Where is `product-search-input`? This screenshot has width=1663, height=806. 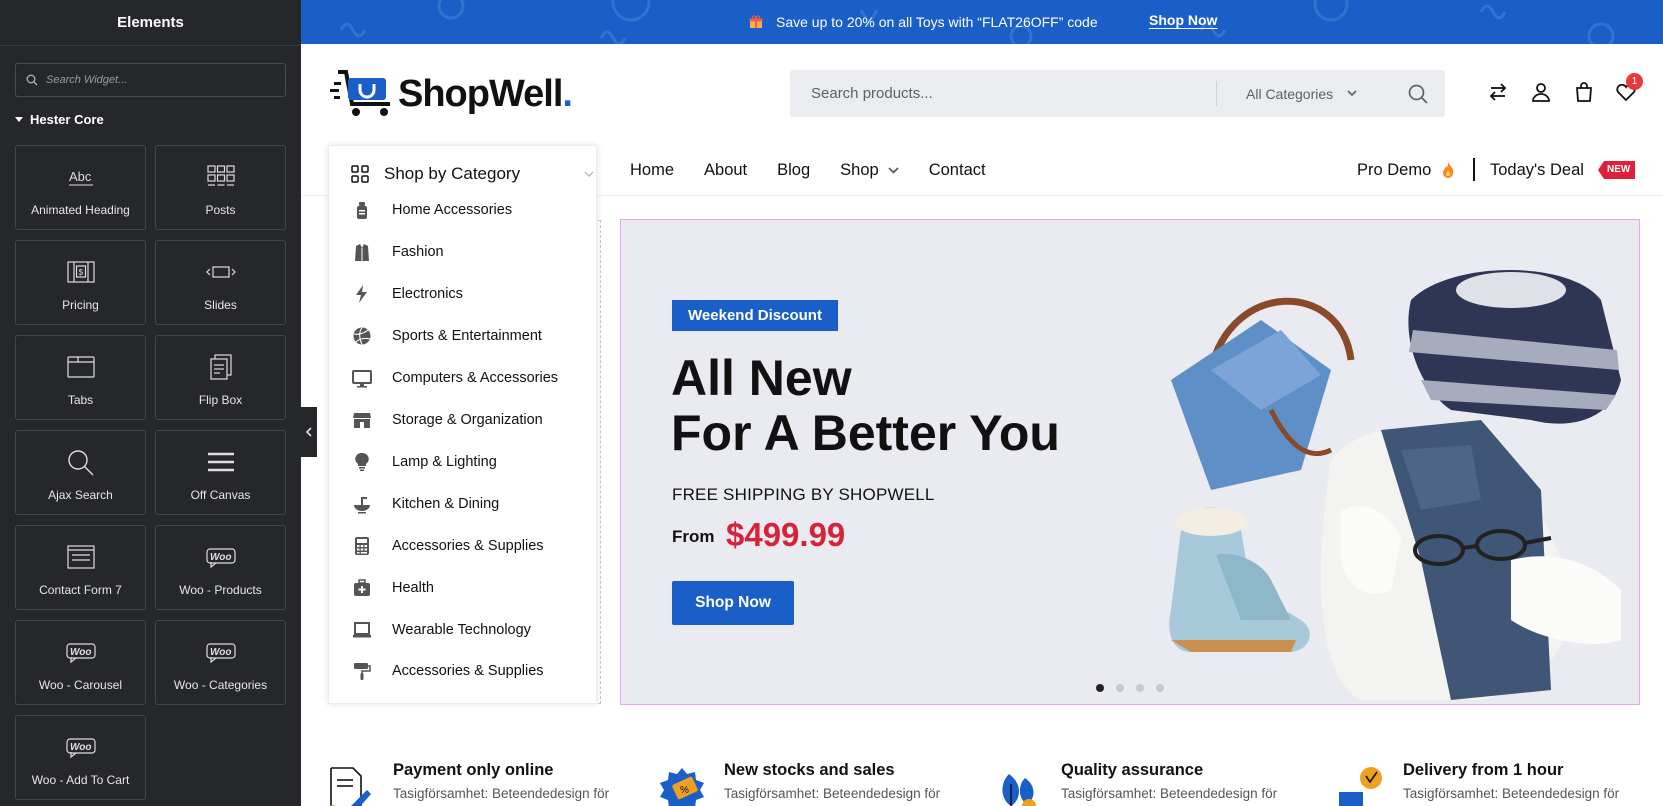 product-search-input is located at coordinates (996, 93).